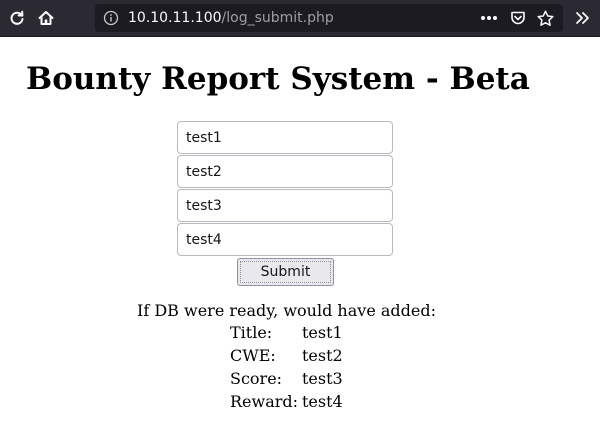 The height and width of the screenshot is (423, 600). I want to click on result-intro: If DB were ready, would have added:, so click(286, 310).